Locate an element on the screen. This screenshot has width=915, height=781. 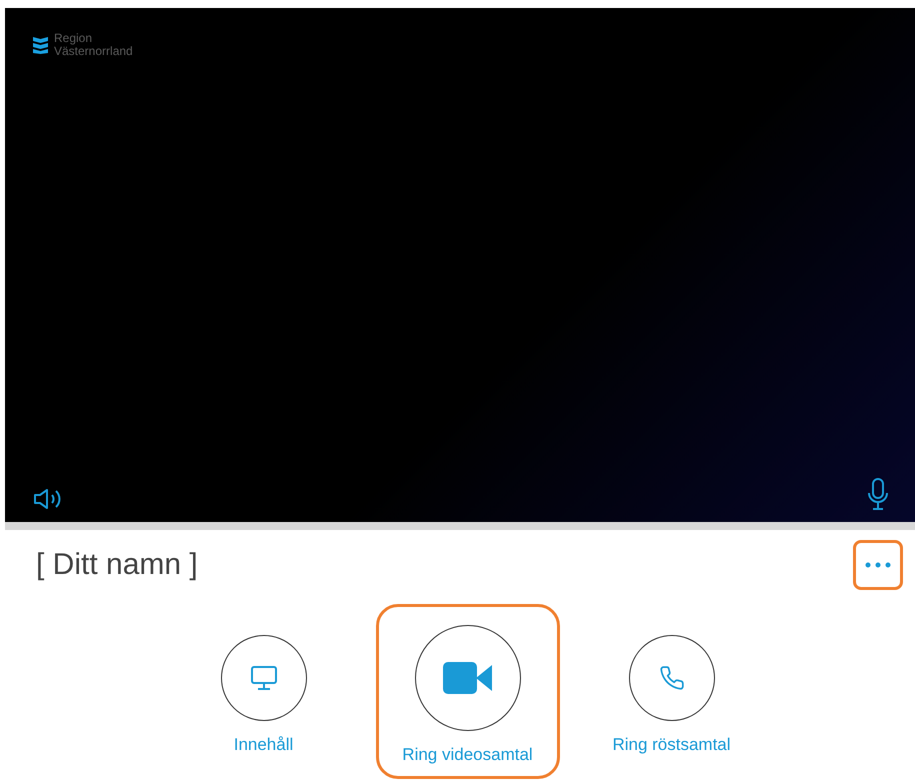
speaker-icon is located at coordinates (48, 499).